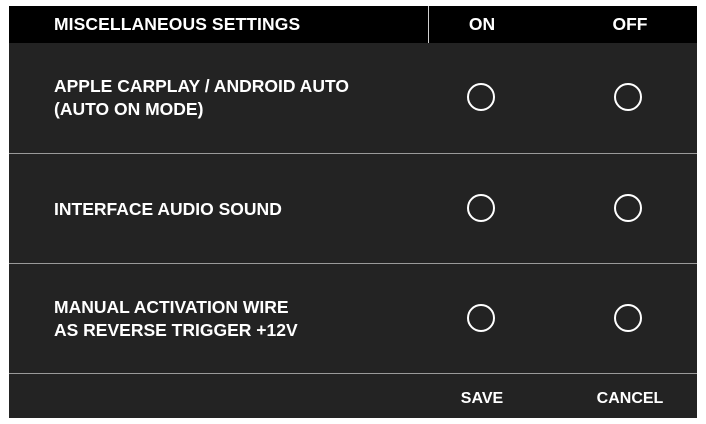 This screenshot has width=706, height=424. What do you see at coordinates (630, 396) in the screenshot?
I see `cancel-button: CANCEL` at bounding box center [630, 396].